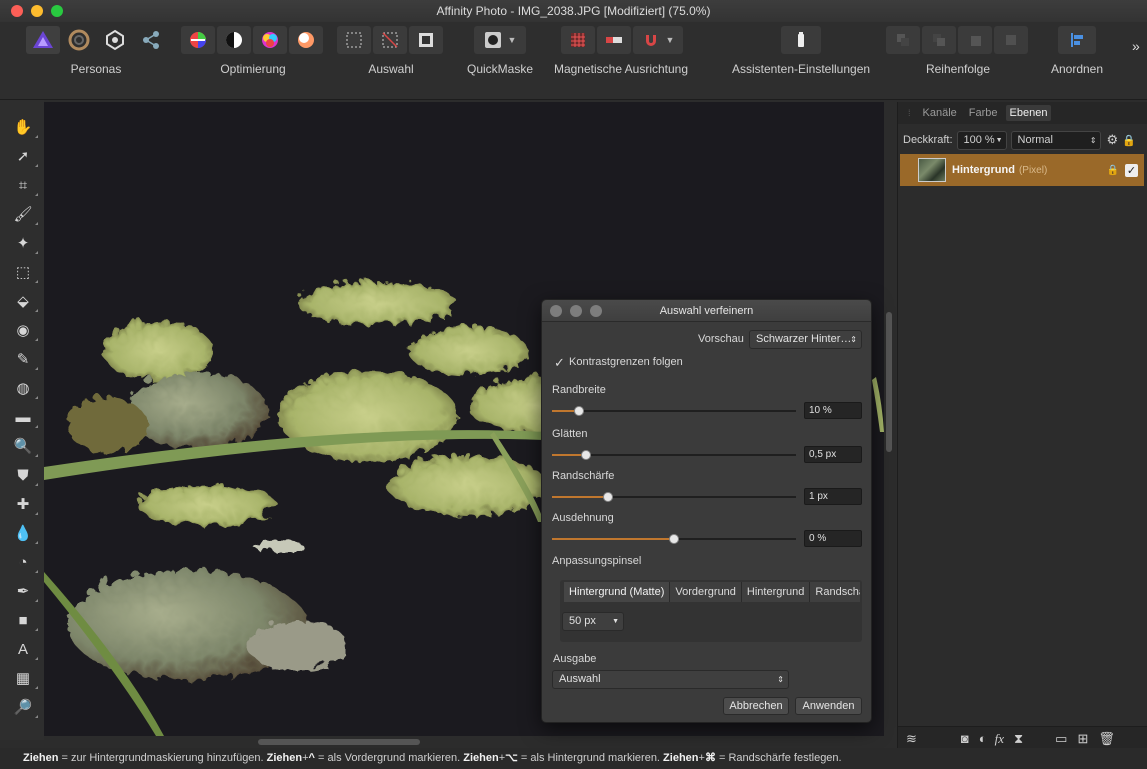  I want to click on export-persona-button, so click(151, 40).